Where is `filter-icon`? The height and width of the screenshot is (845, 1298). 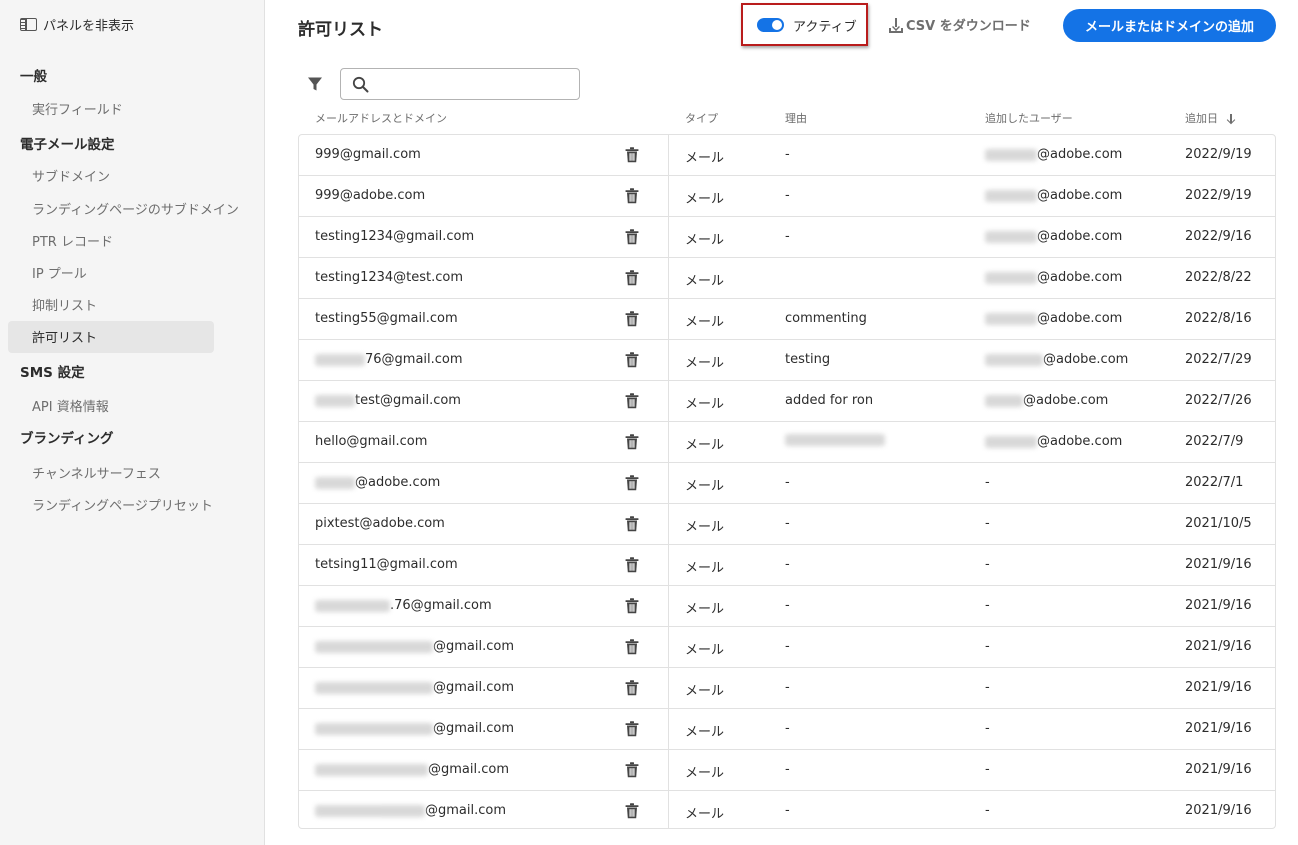 filter-icon is located at coordinates (315, 84).